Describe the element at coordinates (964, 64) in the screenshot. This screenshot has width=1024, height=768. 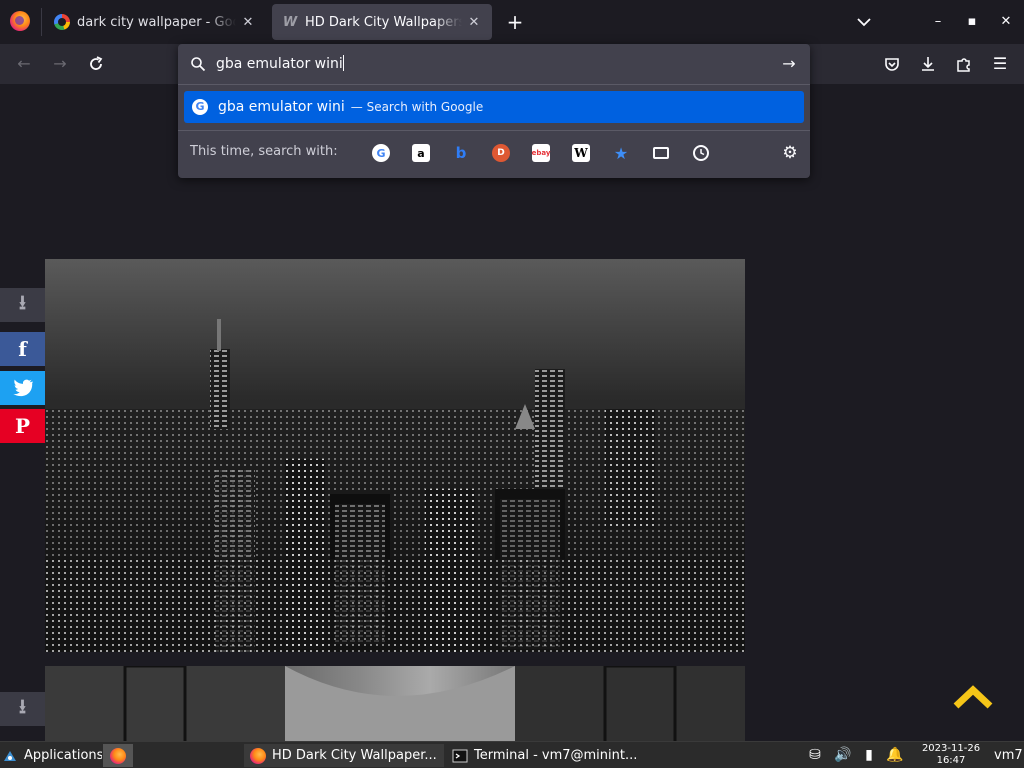
I see `extensions-icon` at that location.